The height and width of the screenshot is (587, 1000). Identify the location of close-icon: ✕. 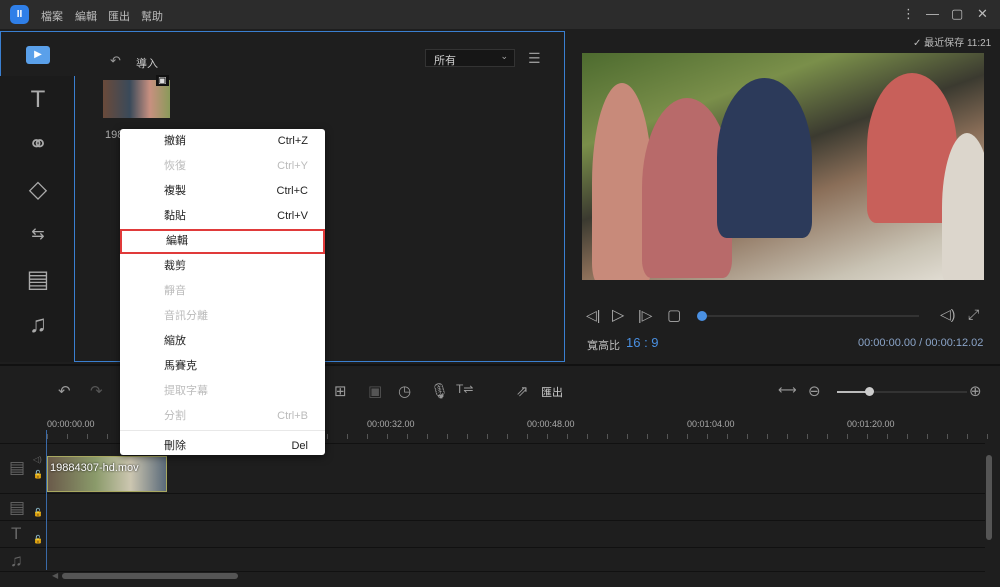
(982, 14).